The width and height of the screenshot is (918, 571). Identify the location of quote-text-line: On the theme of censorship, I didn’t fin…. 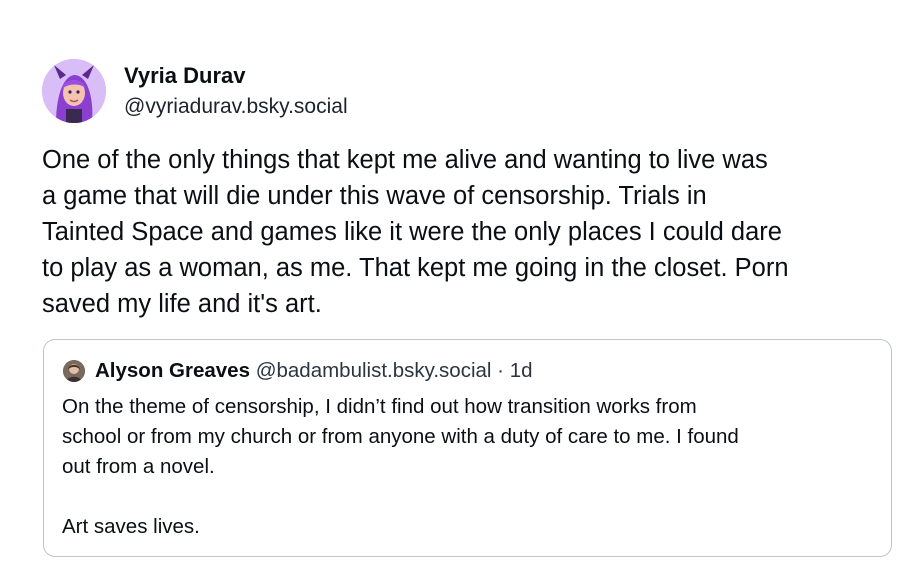
(379, 406).